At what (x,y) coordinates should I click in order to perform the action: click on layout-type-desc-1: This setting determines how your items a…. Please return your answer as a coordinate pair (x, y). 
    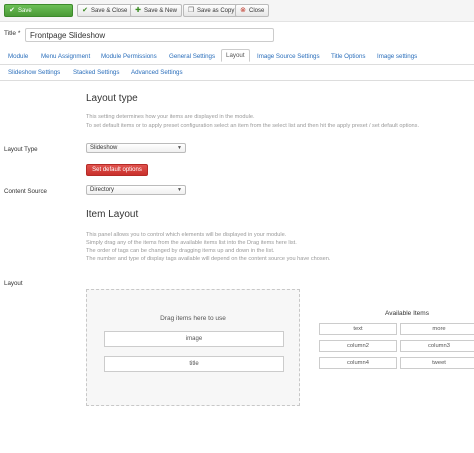
    Looking at the image, I should click on (170, 117).